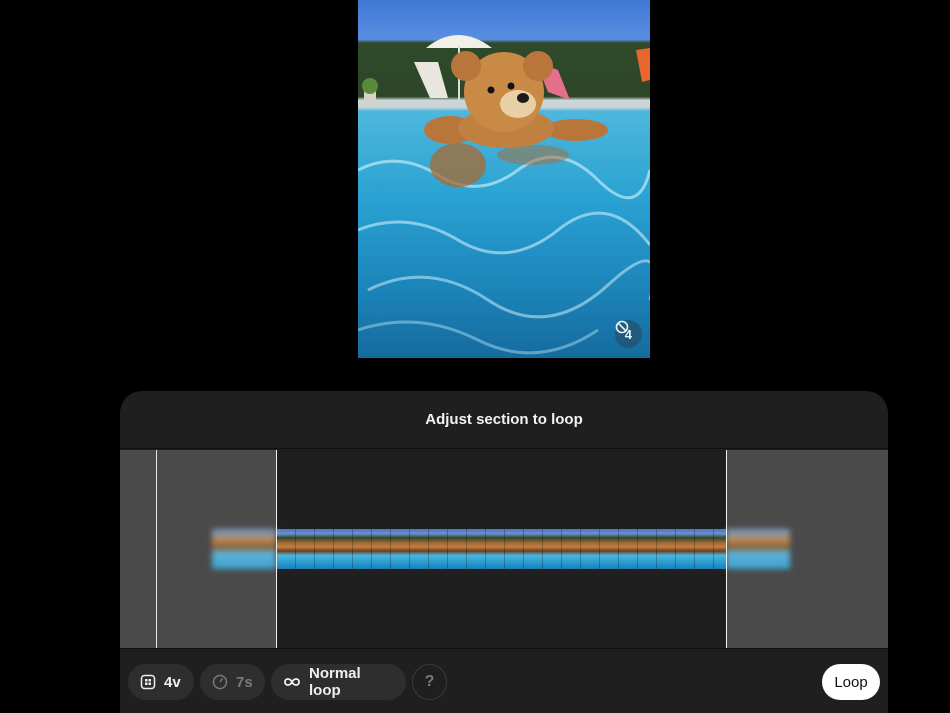 The width and height of the screenshot is (950, 713). What do you see at coordinates (726, 549) in the screenshot?
I see `loop-end-handle` at bounding box center [726, 549].